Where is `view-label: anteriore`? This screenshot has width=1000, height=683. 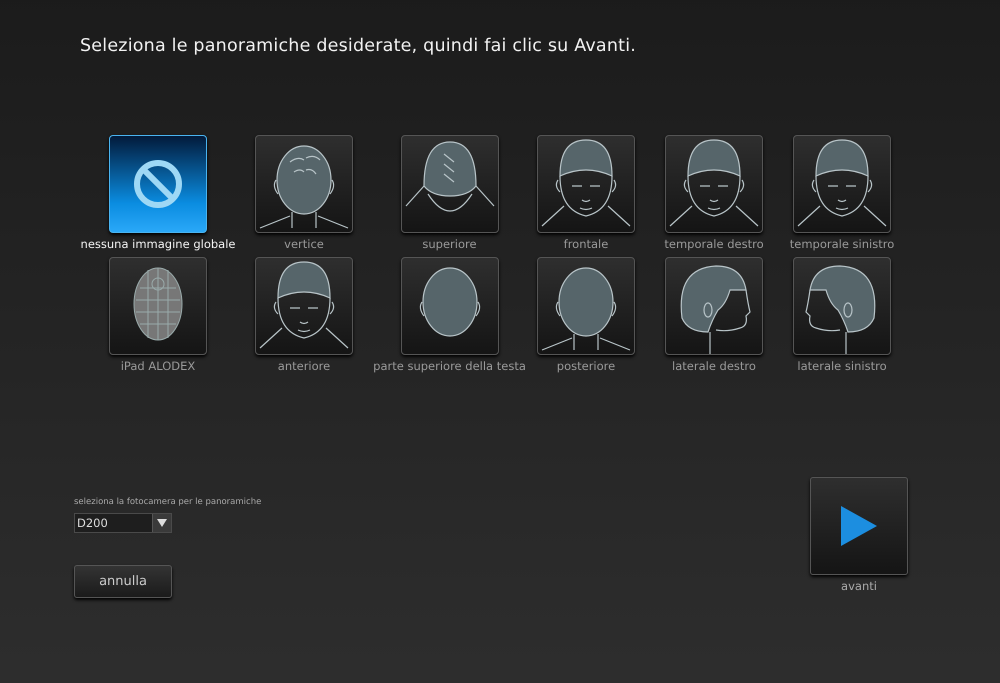 view-label: anteriore is located at coordinates (304, 366).